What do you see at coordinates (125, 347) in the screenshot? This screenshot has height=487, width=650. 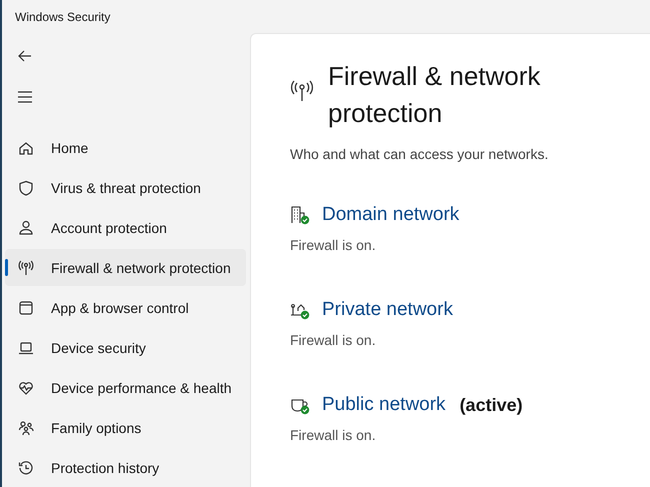 I see `sidebar-item: Device security` at bounding box center [125, 347].